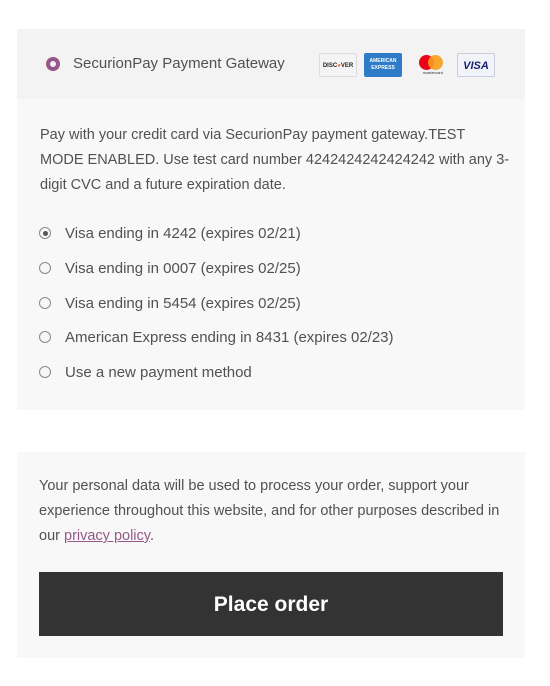 The width and height of the screenshot is (550, 686). Describe the element at coordinates (338, 65) in the screenshot. I see `discover-icon: DISC●VER` at that location.